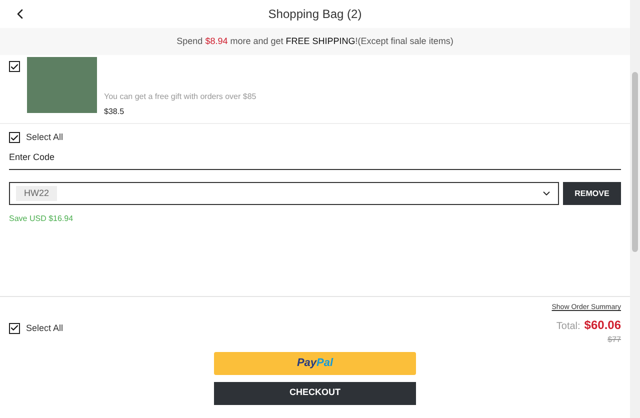 Image resolution: width=640 pixels, height=418 pixels. What do you see at coordinates (315, 393) in the screenshot?
I see `checkout-button: CHECKOUT` at bounding box center [315, 393].